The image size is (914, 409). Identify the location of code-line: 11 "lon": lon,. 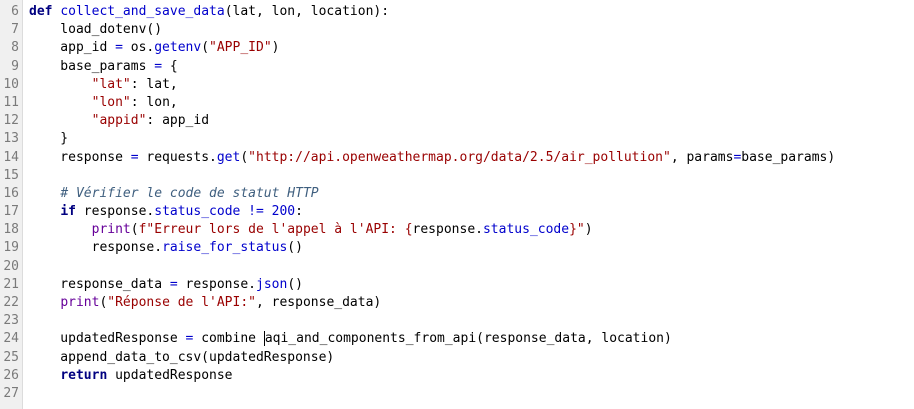
(457, 103).